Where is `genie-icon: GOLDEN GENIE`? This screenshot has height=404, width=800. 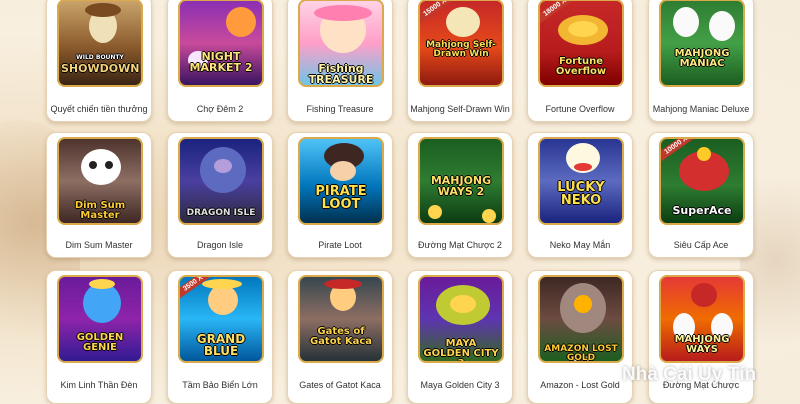
genie-icon: GOLDEN GENIE is located at coordinates (100, 319).